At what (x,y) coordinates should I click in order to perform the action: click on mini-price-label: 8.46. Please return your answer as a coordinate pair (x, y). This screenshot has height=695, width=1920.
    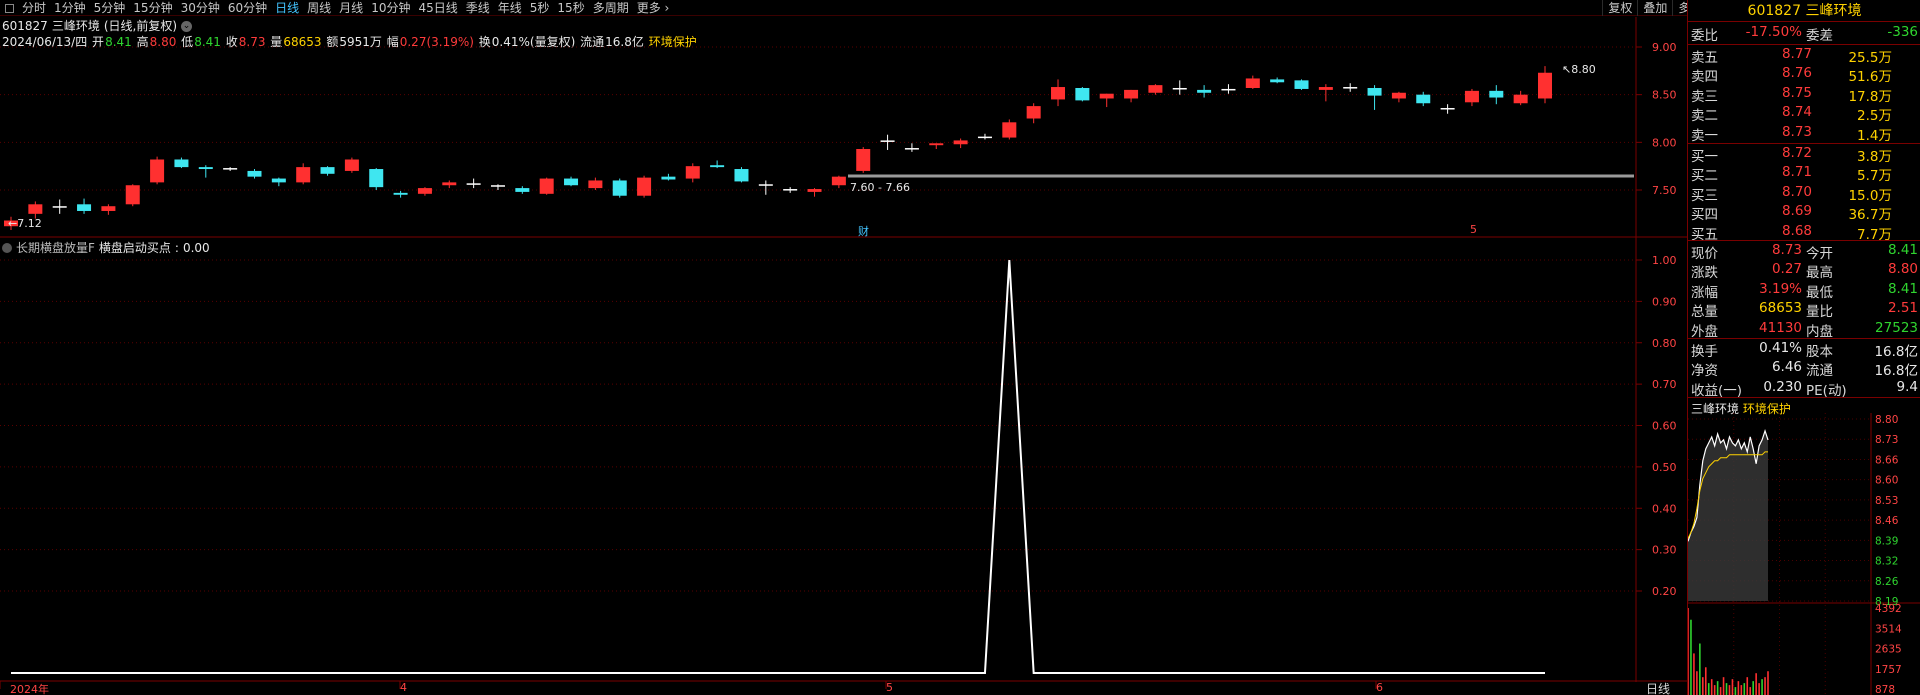
    Looking at the image, I should click on (1887, 521).